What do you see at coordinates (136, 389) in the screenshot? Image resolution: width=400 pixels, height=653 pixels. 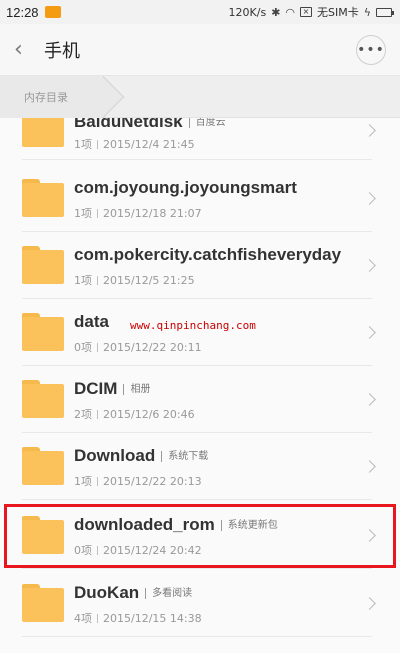 I see `file-alias: 相册` at bounding box center [136, 389].